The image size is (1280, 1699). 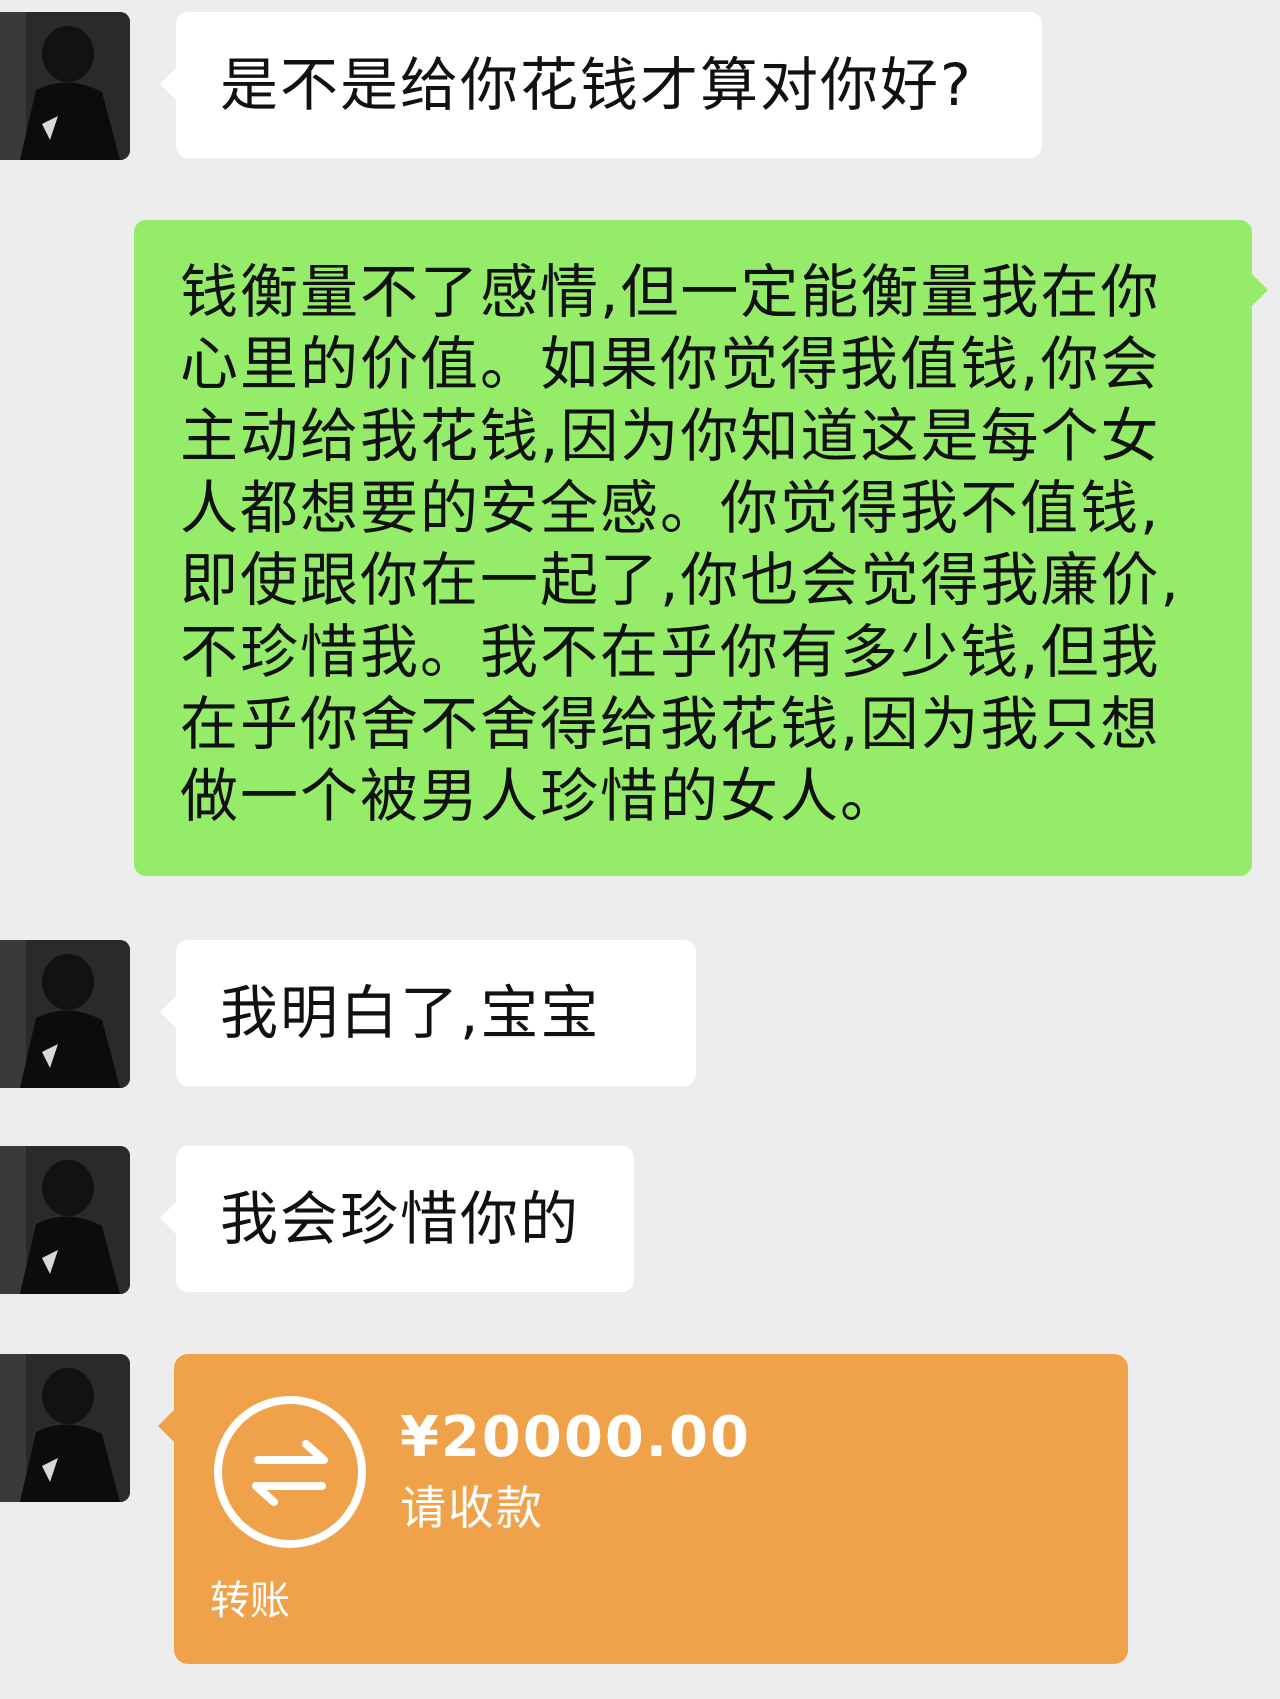 I want to click on message-bubble-incoming: 我明白了,宝宝, so click(x=428, y=1013).